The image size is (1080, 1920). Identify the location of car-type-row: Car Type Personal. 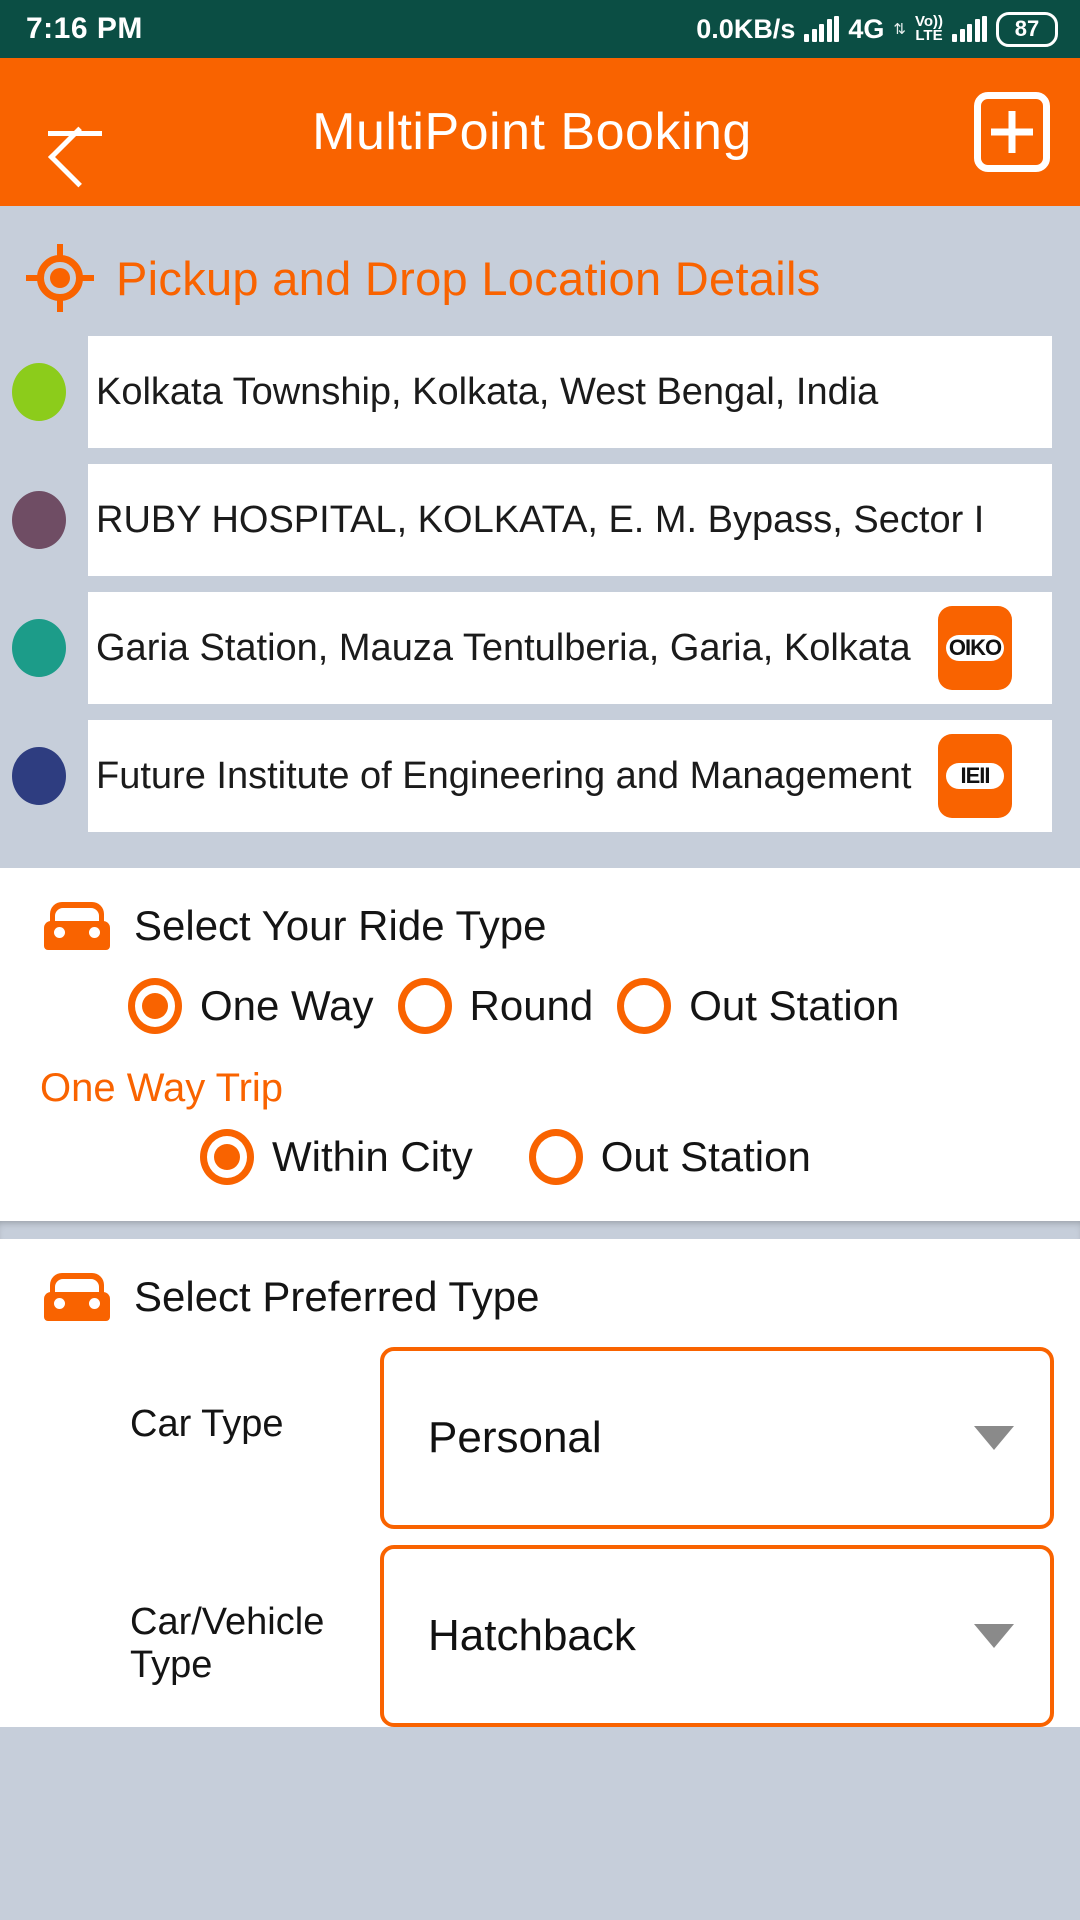
(540, 1430).